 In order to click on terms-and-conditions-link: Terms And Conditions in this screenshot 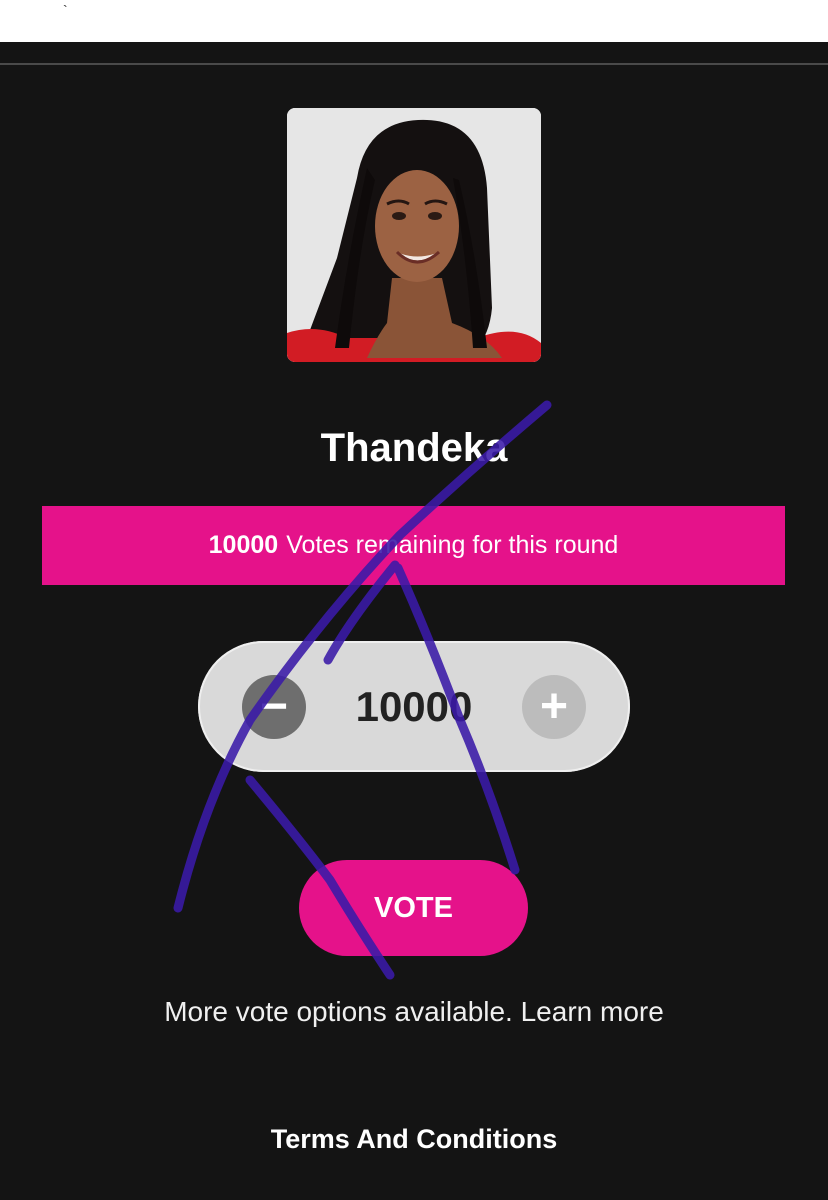, I will do `click(414, 1139)`.